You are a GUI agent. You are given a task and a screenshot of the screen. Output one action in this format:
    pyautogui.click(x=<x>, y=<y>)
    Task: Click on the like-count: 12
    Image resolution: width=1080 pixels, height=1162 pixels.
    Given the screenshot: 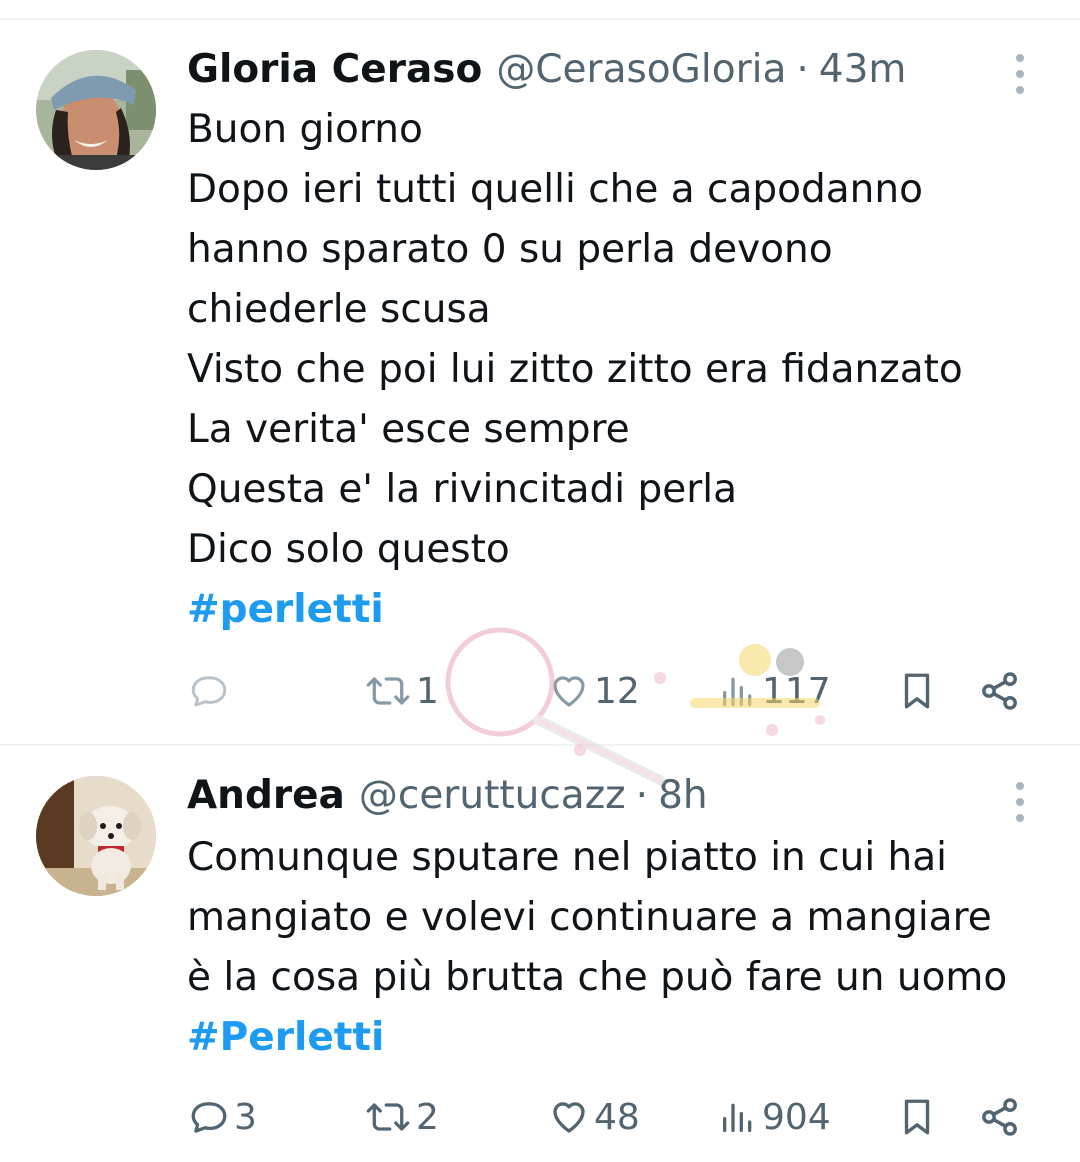 What is the action you would take?
    pyautogui.click(x=617, y=691)
    